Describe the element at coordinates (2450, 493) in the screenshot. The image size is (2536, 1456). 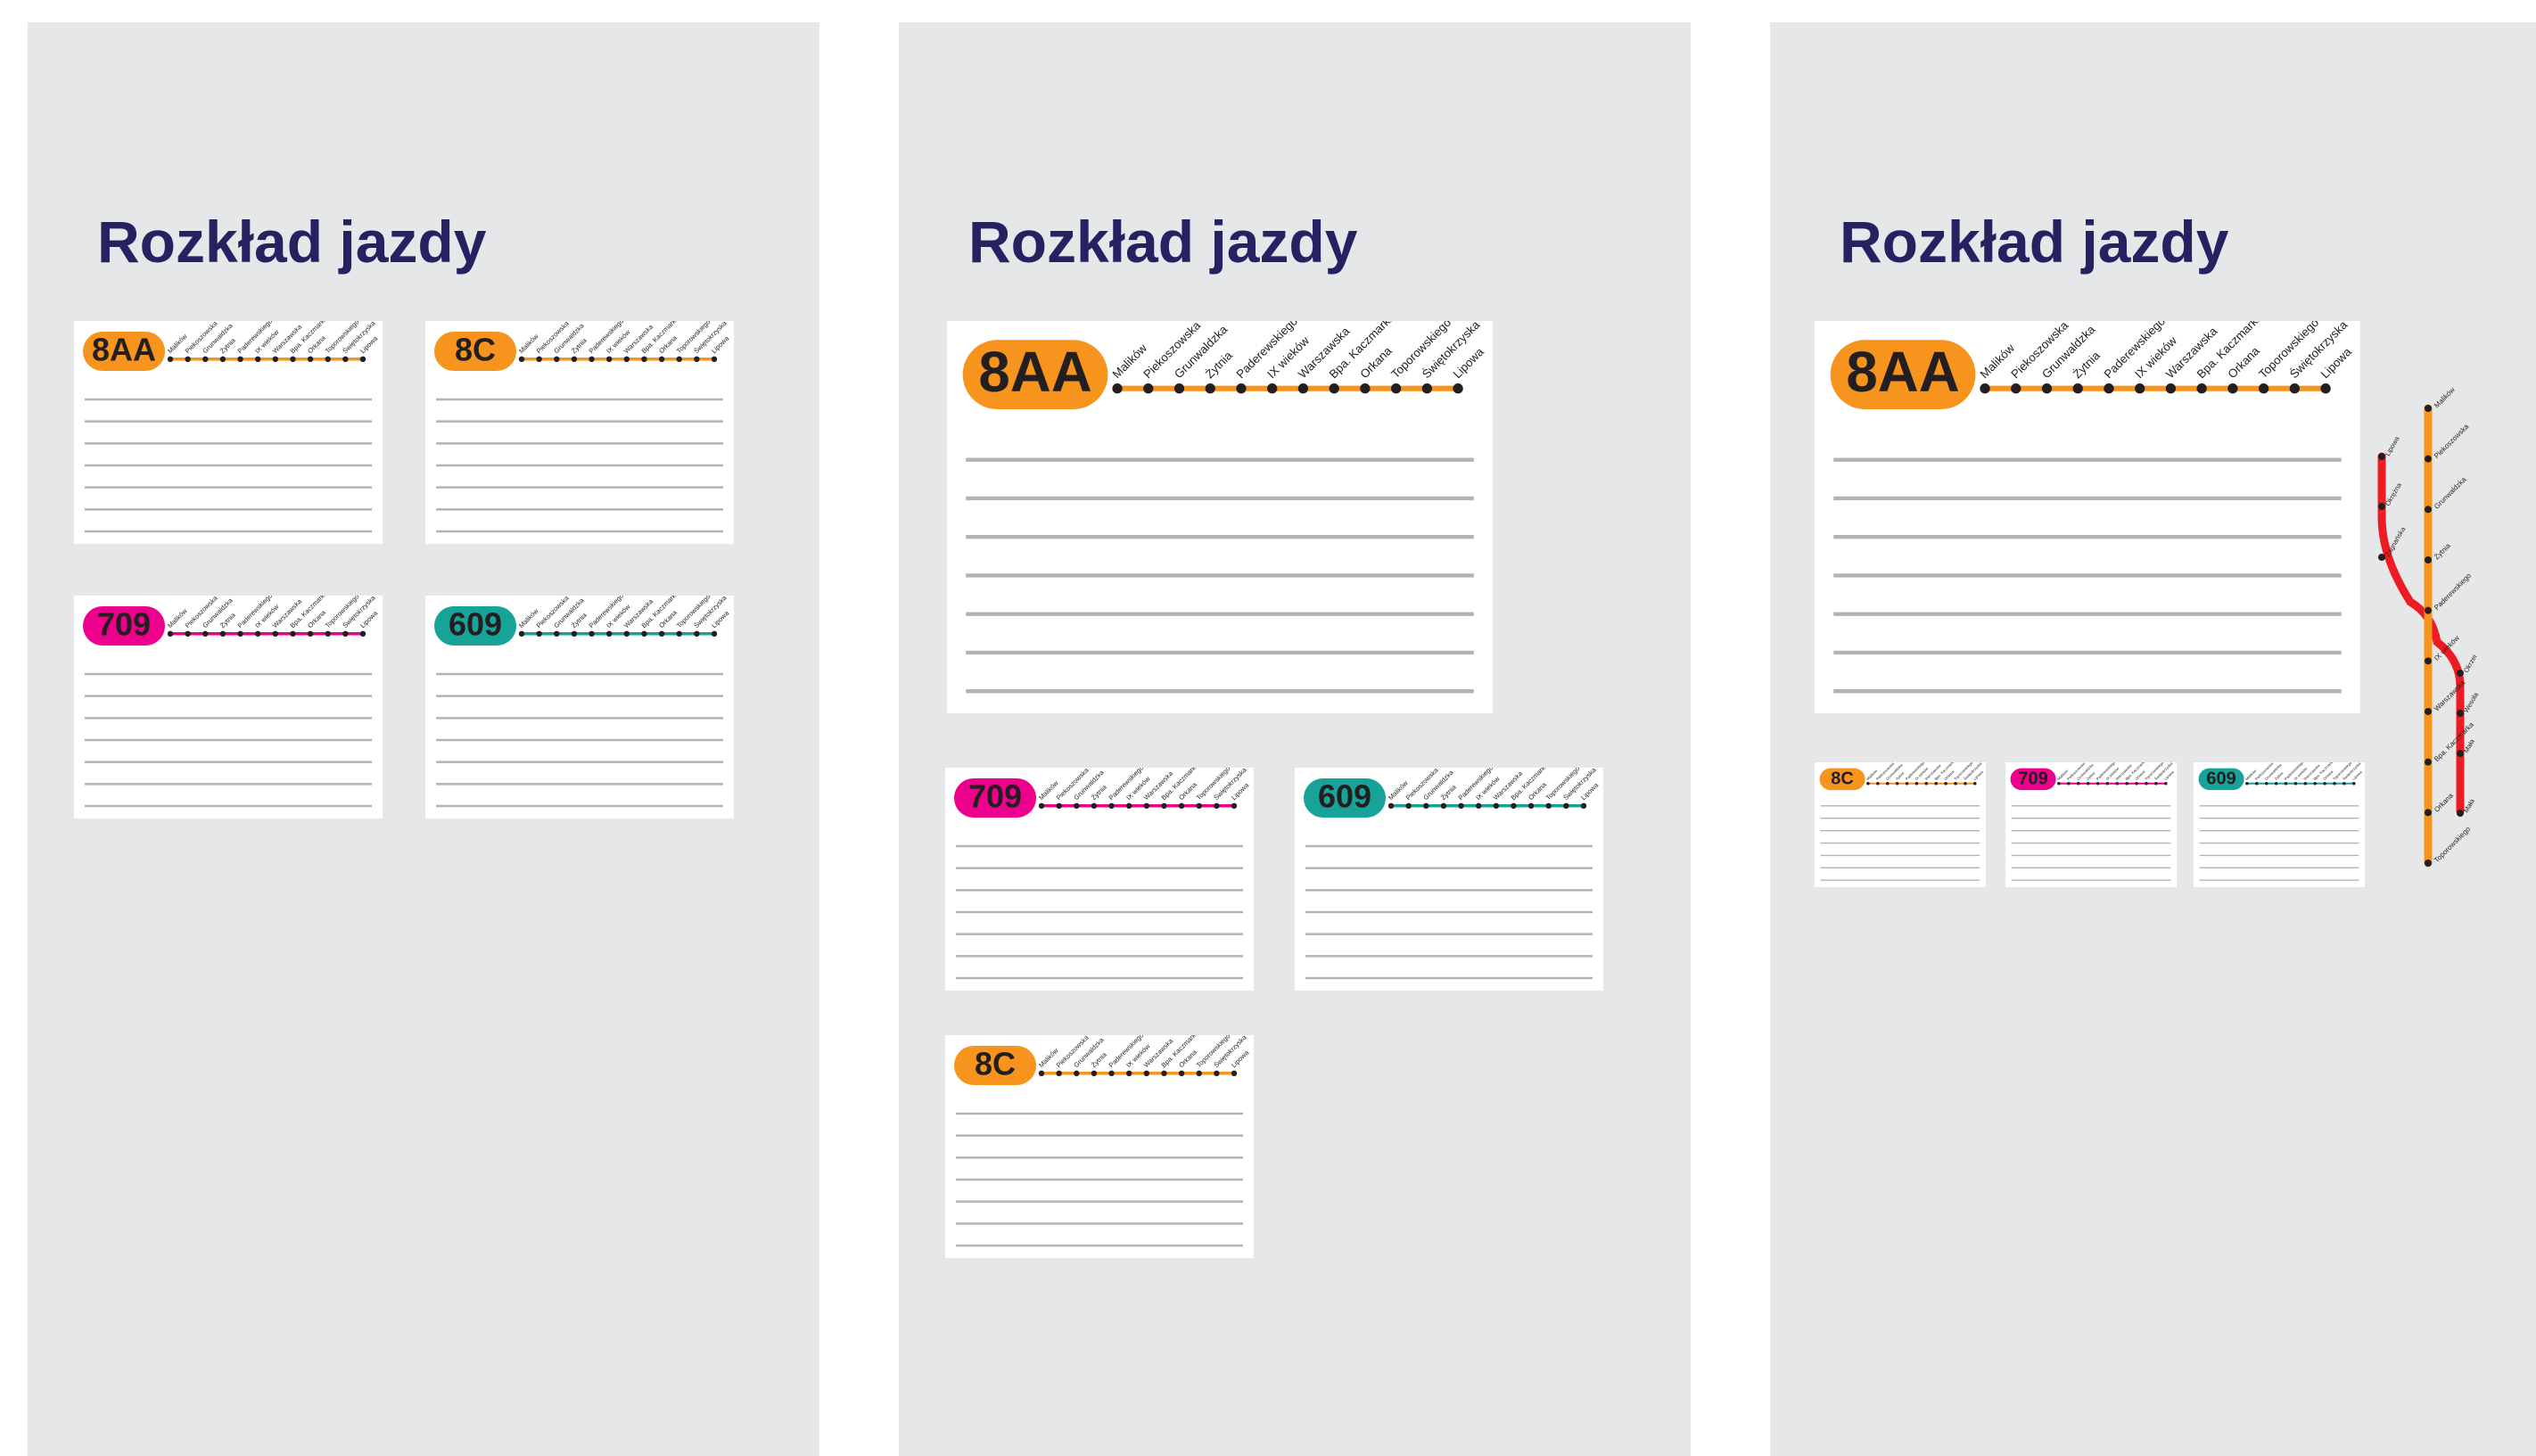
I see `map-stop-label: Grunwaldzka` at that location.